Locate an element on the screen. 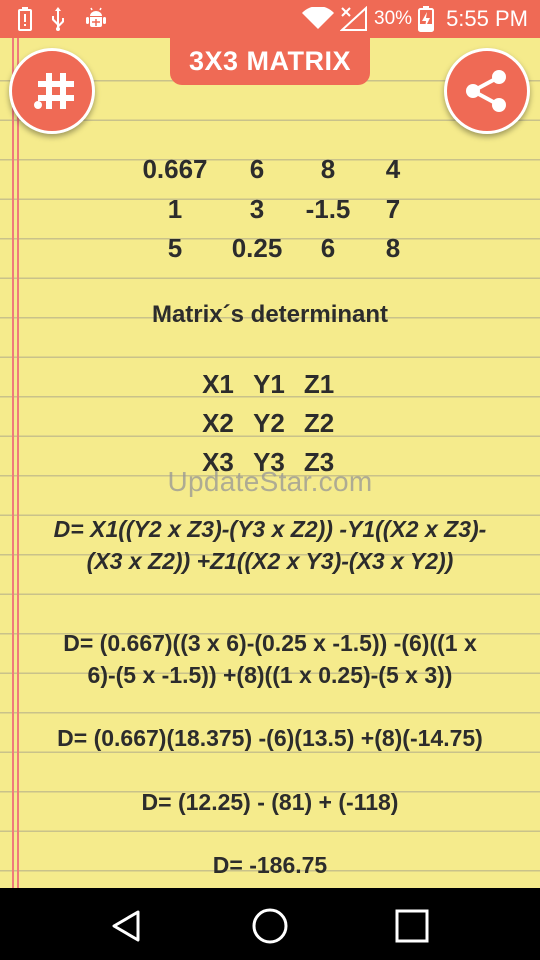 Image resolution: width=540 pixels, height=960 pixels. back-icon is located at coordinates (126, 926).